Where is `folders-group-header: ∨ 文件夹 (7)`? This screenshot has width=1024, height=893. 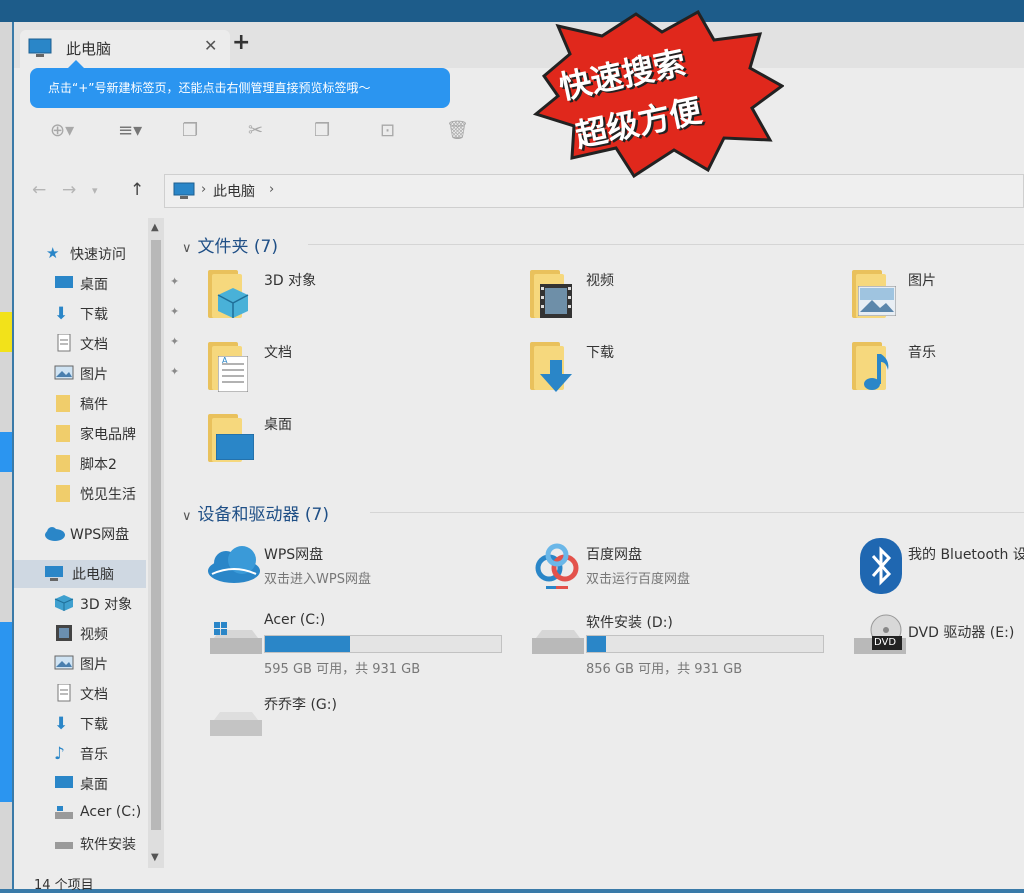
folders-group-header: ∨ 文件夹 (7) is located at coordinates (230, 244).